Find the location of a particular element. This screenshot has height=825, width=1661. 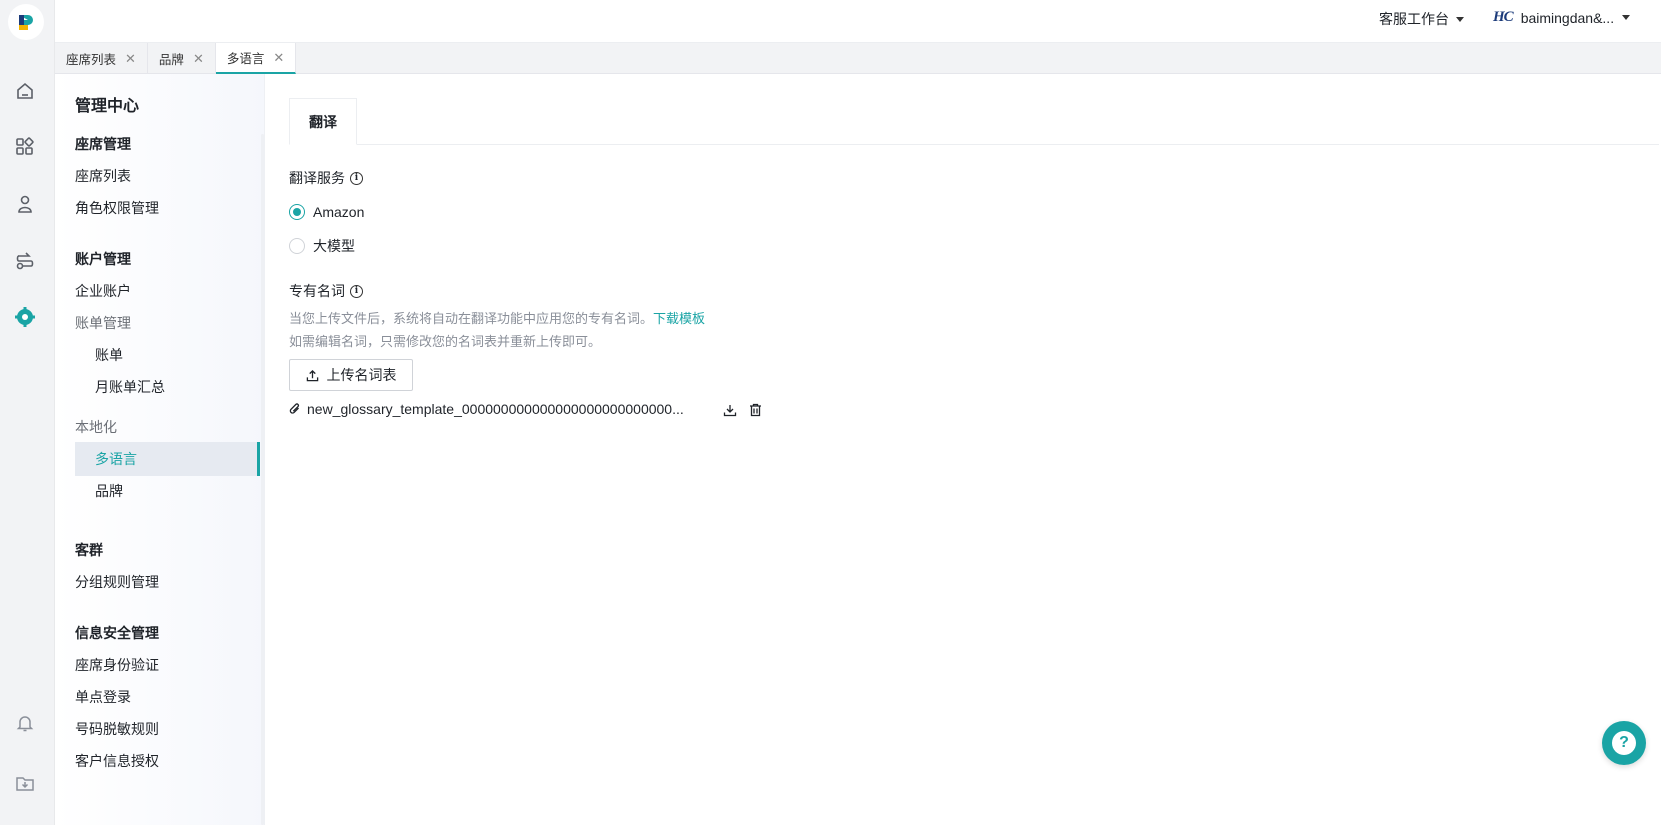

radio-label: Amazon is located at coordinates (339, 212).